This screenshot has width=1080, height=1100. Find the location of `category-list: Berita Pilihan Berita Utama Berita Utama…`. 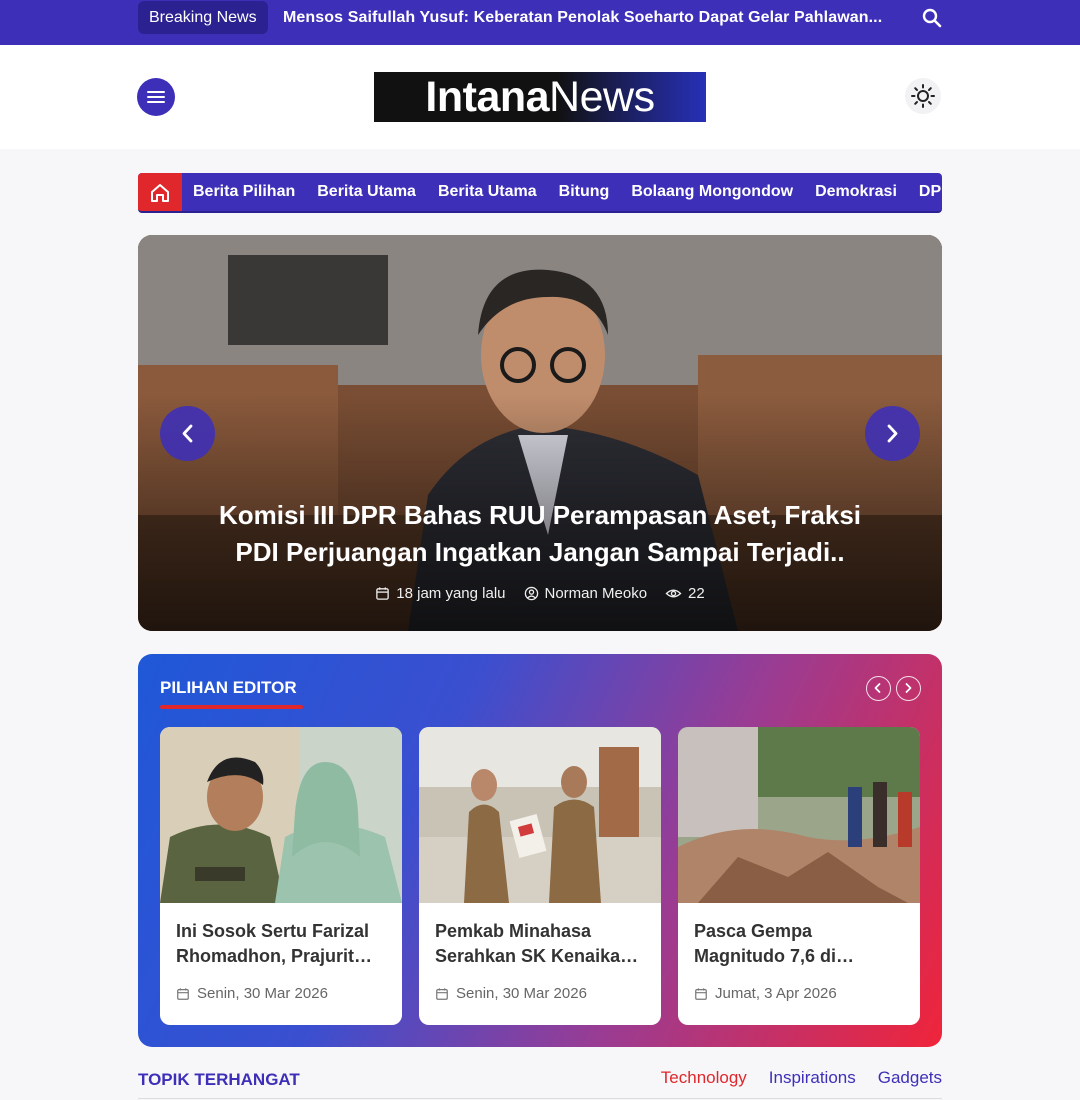

category-list: Berita Pilihan Berita Utama Berita Utama… is located at coordinates (562, 192).